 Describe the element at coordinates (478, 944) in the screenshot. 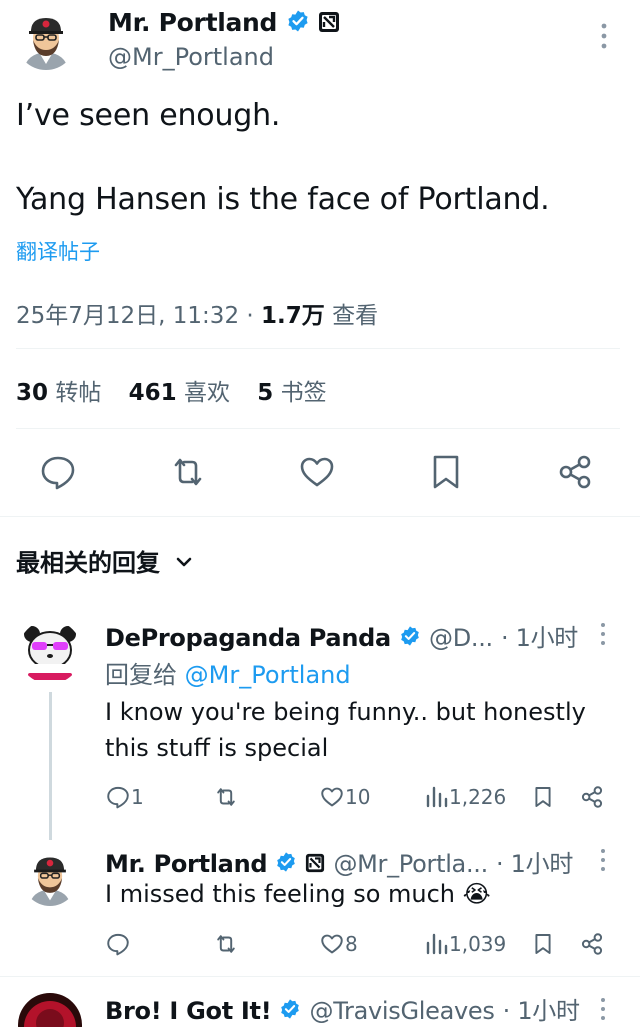

I see `view-count: 1,039` at that location.